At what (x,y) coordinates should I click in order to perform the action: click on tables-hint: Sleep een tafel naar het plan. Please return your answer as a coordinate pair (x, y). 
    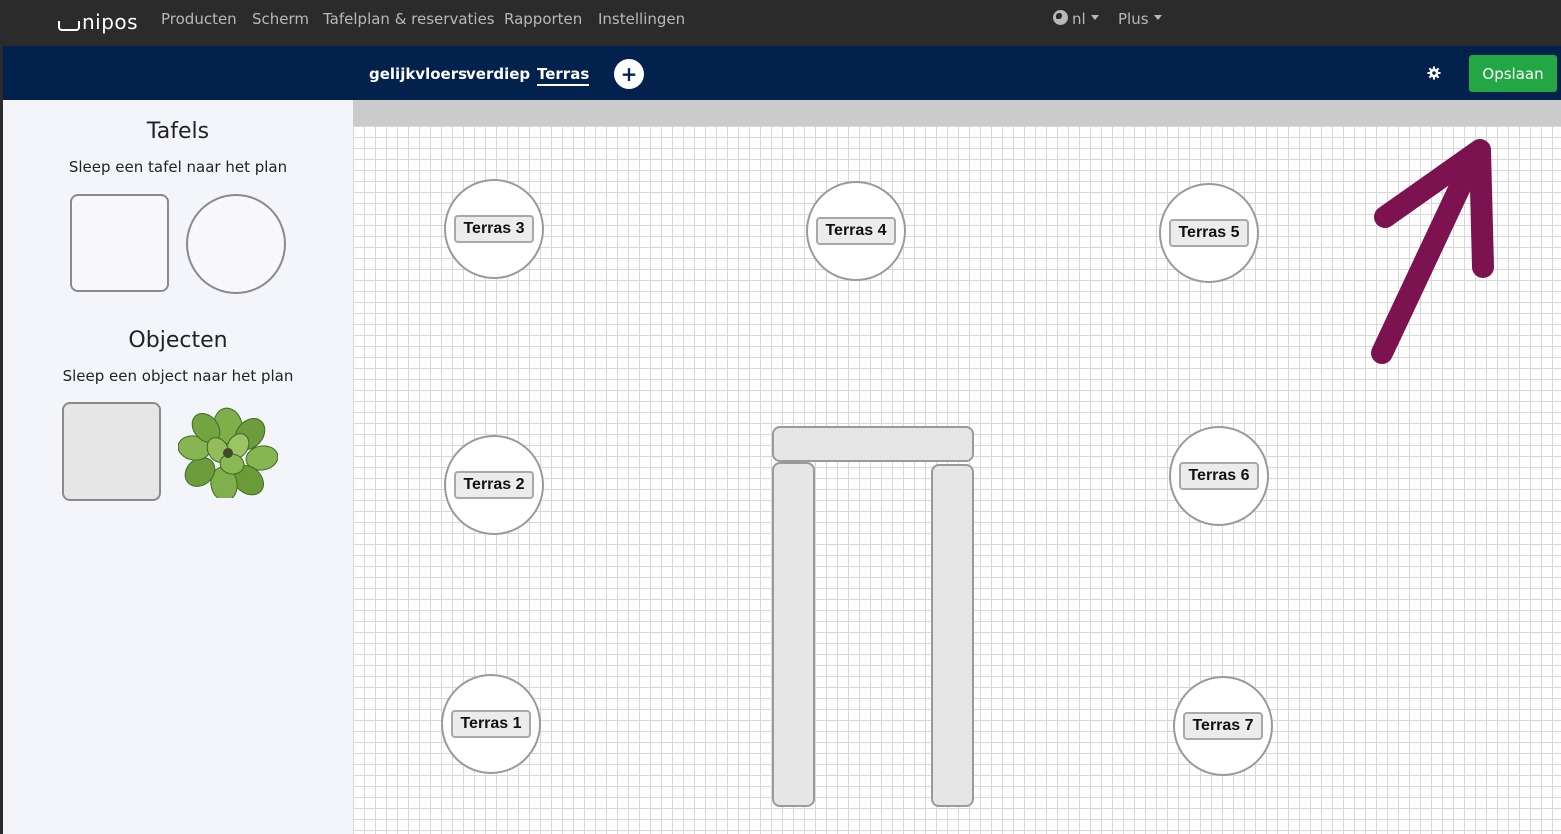
    Looking at the image, I should click on (178, 167).